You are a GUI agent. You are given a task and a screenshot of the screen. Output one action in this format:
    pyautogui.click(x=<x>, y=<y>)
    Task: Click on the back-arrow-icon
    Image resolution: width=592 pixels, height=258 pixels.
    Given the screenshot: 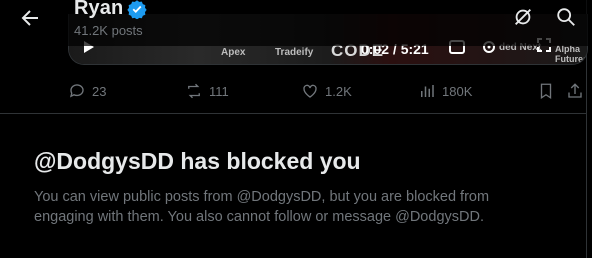 What is the action you would take?
    pyautogui.click(x=30, y=18)
    